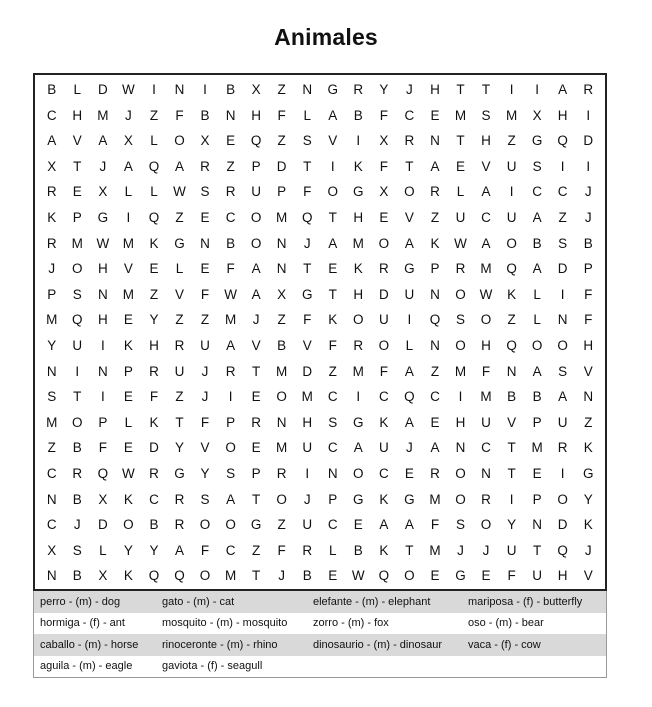  I want to click on clue-entry: hormiga - (f) - ant, so click(82, 623).